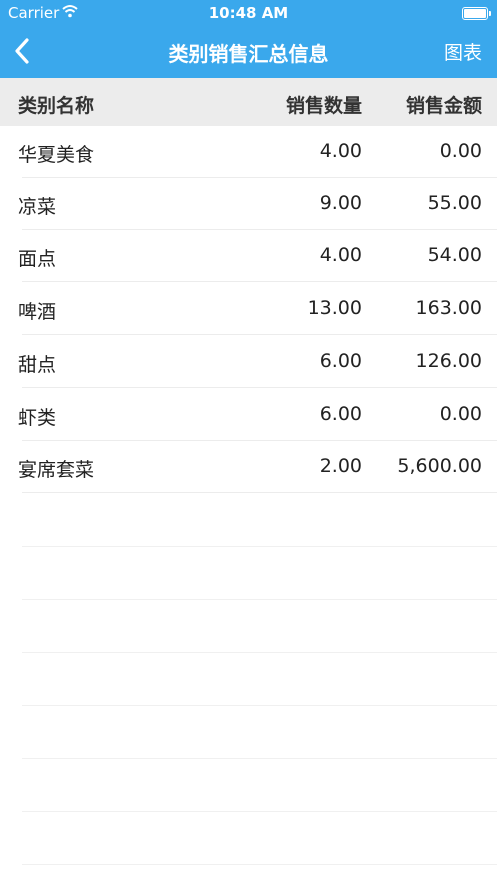  Describe the element at coordinates (443, 106) in the screenshot. I see `column-header-amount: 销售金额` at that location.